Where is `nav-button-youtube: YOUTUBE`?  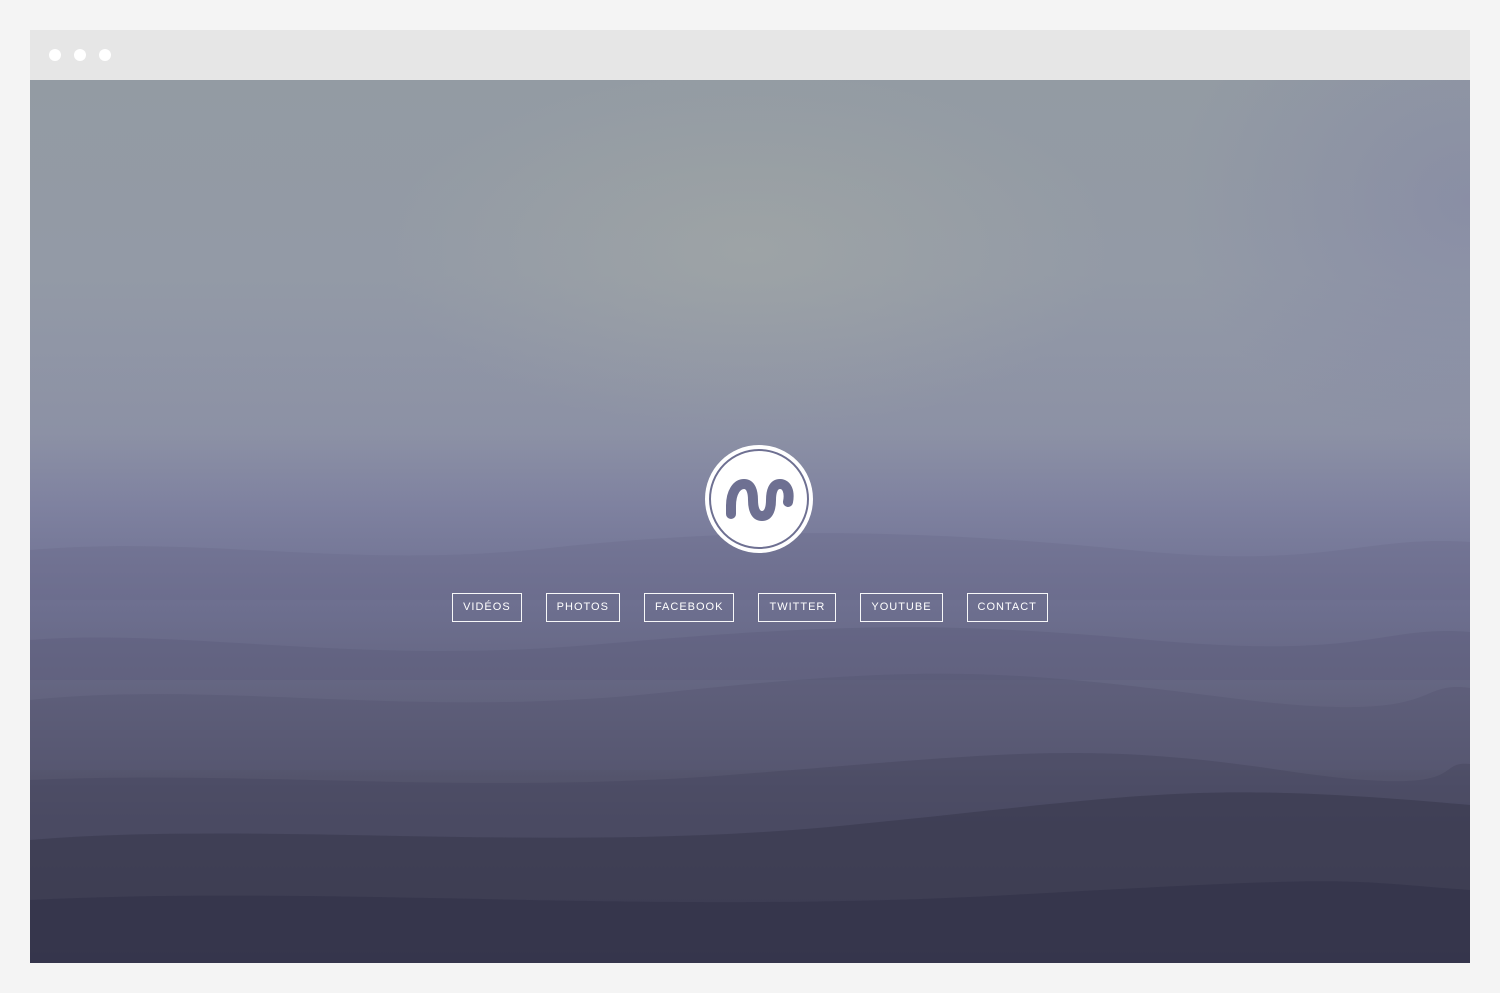
nav-button-youtube: YOUTUBE is located at coordinates (901, 607).